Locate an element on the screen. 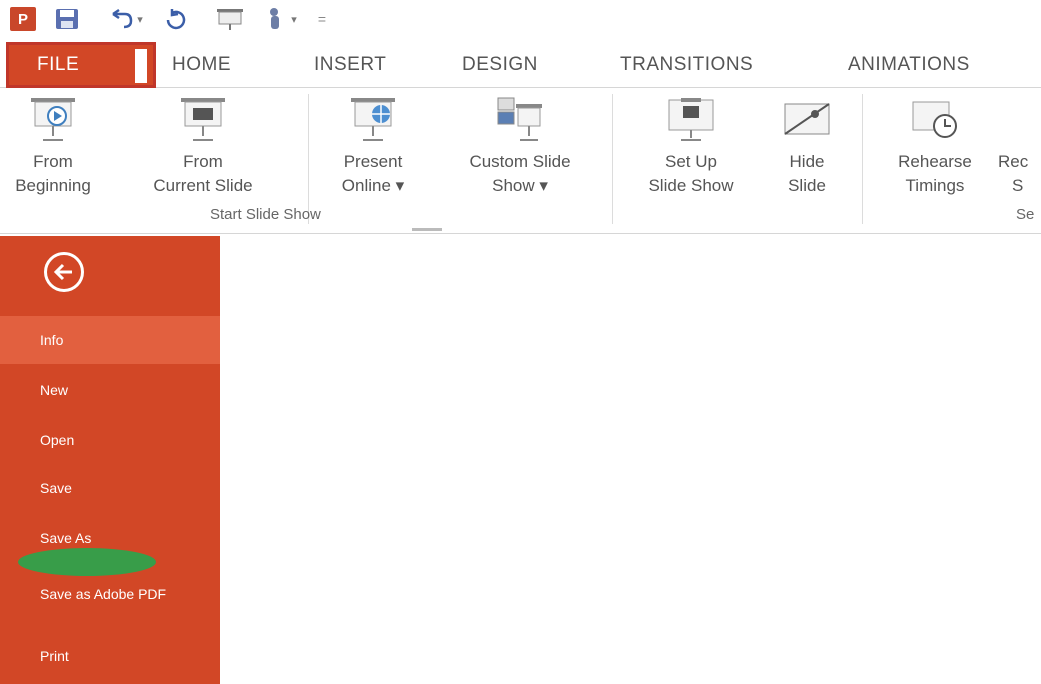 Image resolution: width=1041 pixels, height=684 pixels. group-label-start-slide-show: Start Slide Show is located at coordinates (265, 214).